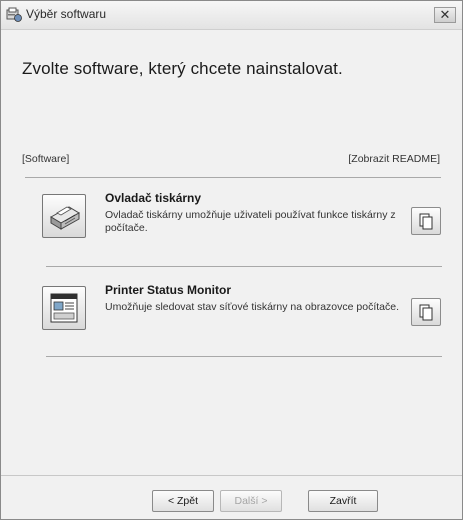 Image resolution: width=463 pixels, height=520 pixels. I want to click on close-icon: ✕, so click(445, 14).